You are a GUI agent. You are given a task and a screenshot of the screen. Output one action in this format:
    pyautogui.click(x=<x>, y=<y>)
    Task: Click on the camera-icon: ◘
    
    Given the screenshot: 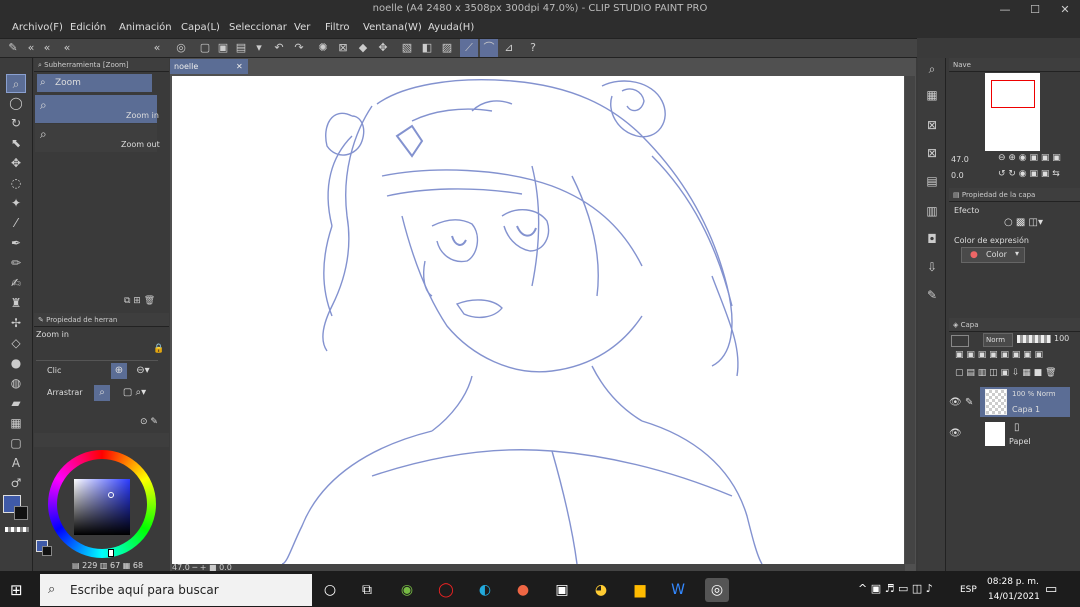 What is the action you would take?
    pyautogui.click(x=932, y=239)
    